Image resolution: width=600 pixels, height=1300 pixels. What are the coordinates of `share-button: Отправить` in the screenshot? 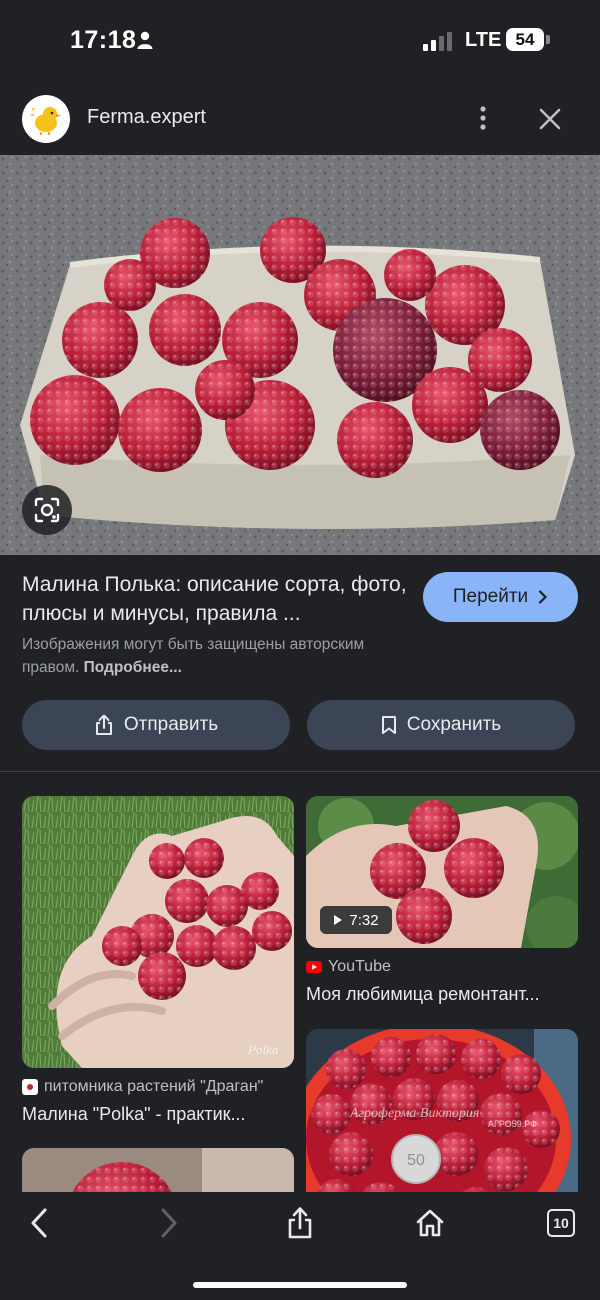 It's located at (156, 725).